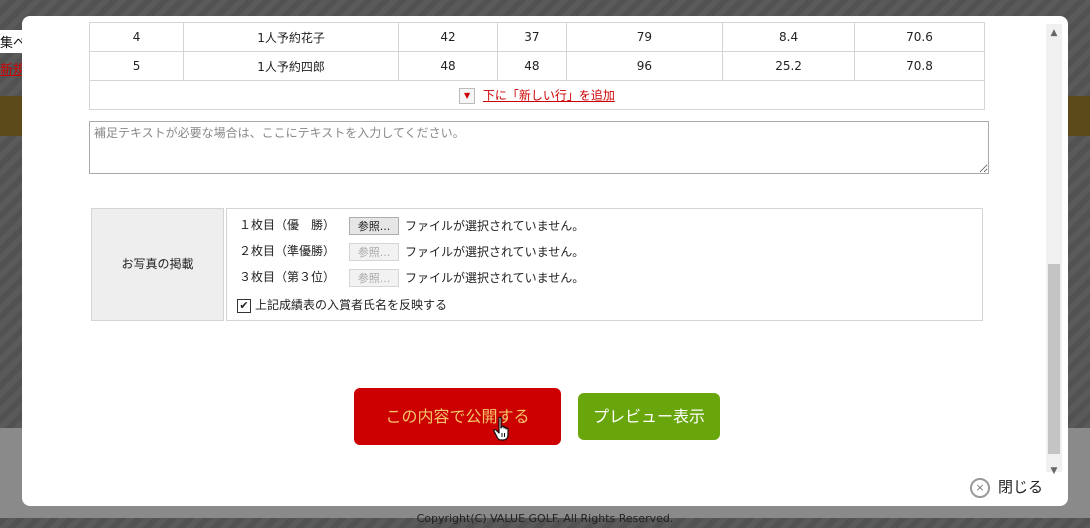  I want to click on vertical-scrollbar: ▲ ▼, so click(1054, 250).